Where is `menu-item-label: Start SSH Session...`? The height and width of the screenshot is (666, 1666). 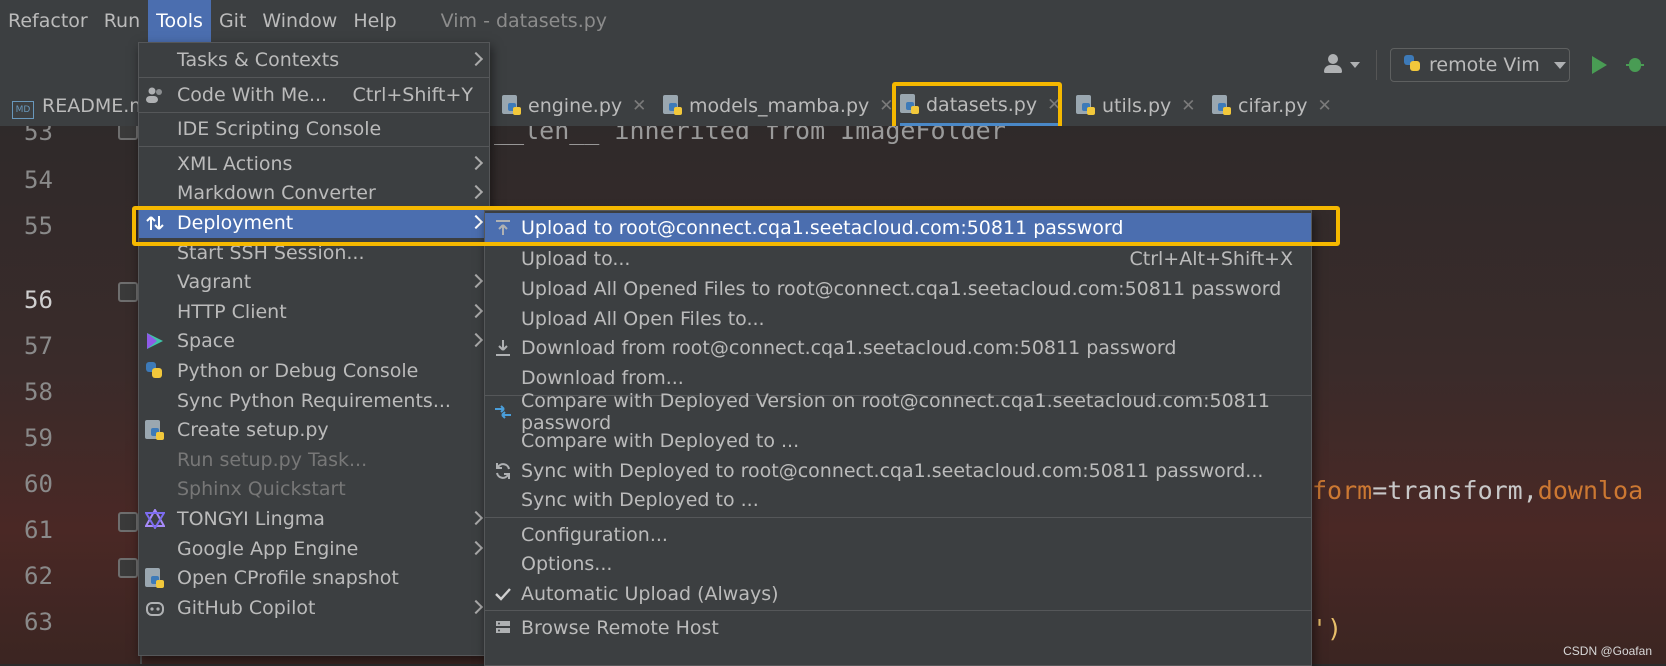
menu-item-label: Start SSH Session... is located at coordinates (271, 253).